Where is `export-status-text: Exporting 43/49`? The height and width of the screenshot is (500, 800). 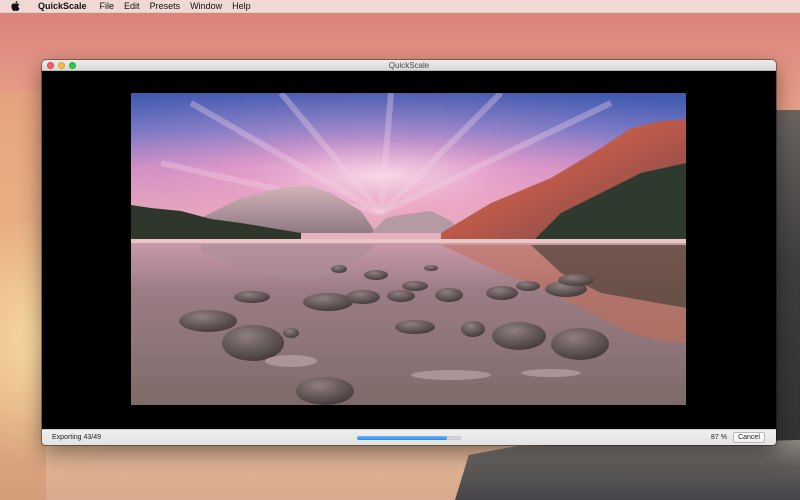 export-status-text: Exporting 43/49 is located at coordinates (77, 437).